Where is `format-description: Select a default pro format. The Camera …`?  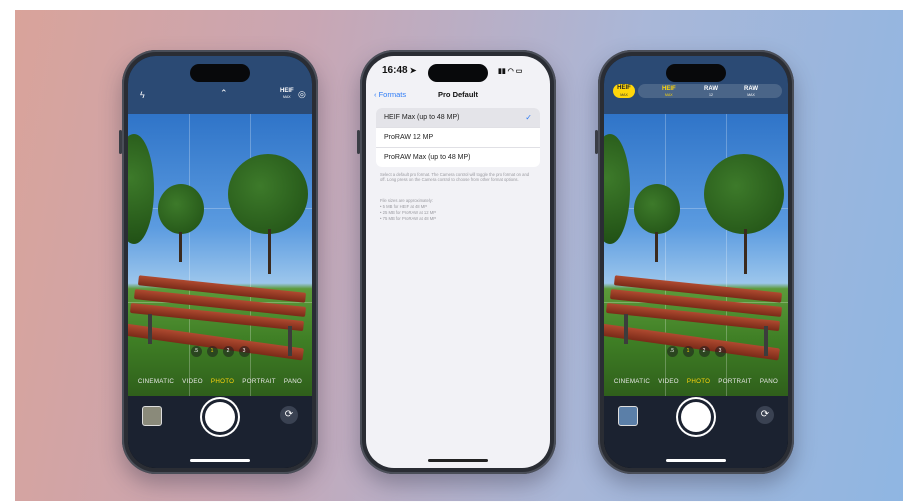
format-description: Select a default pro format. The Camera … is located at coordinates (455, 177).